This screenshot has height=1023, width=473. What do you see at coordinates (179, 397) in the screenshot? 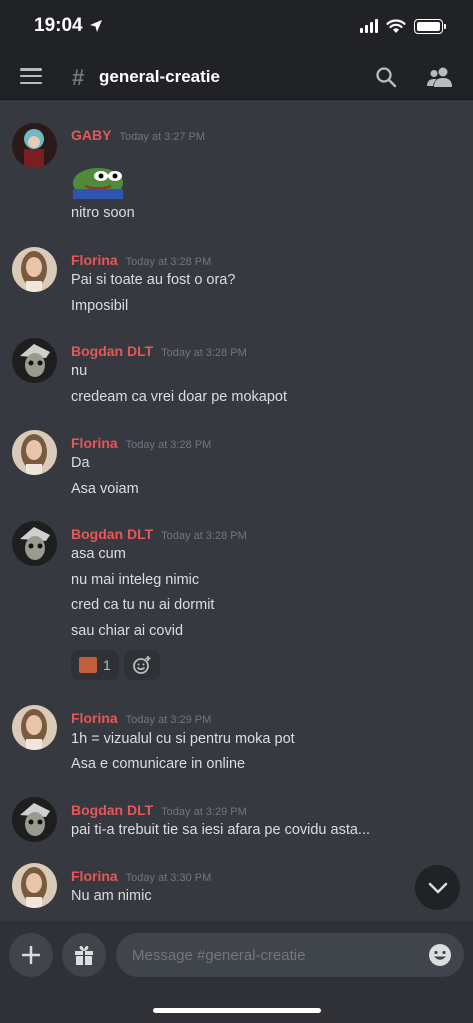
I see `message-text: credeam ca vrei doar pe mokapot` at bounding box center [179, 397].